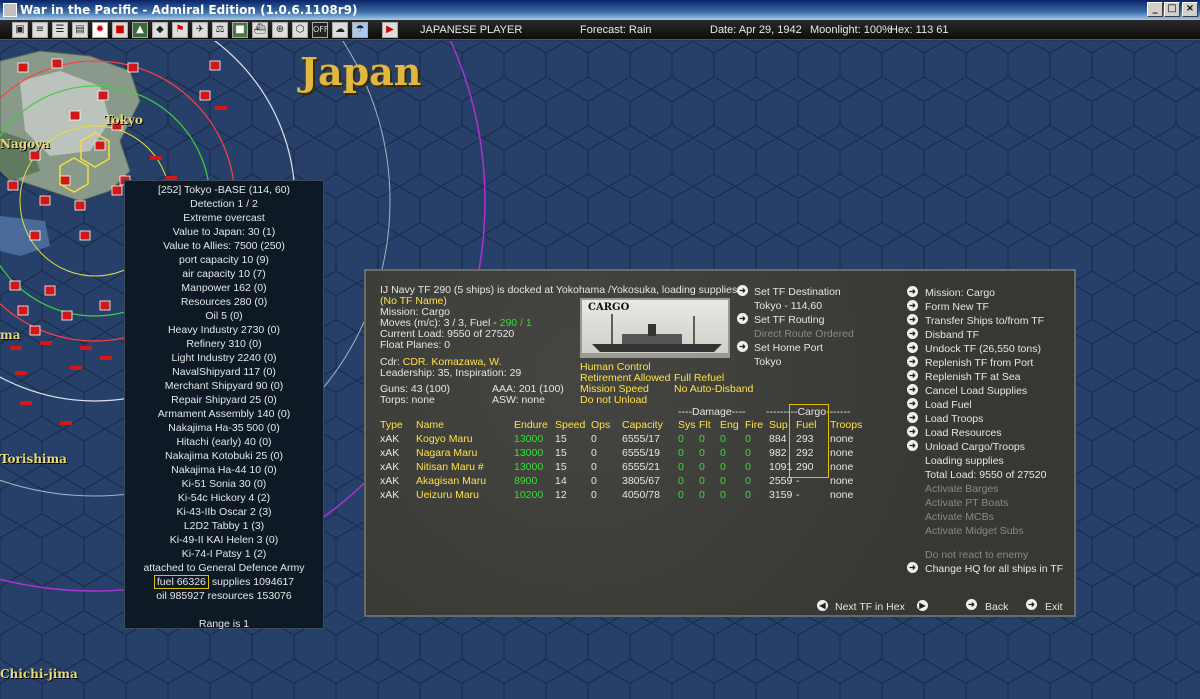 The height and width of the screenshot is (699, 1200). What do you see at coordinates (526, 481) in the screenshot?
I see `ship-endure: 8900` at bounding box center [526, 481].